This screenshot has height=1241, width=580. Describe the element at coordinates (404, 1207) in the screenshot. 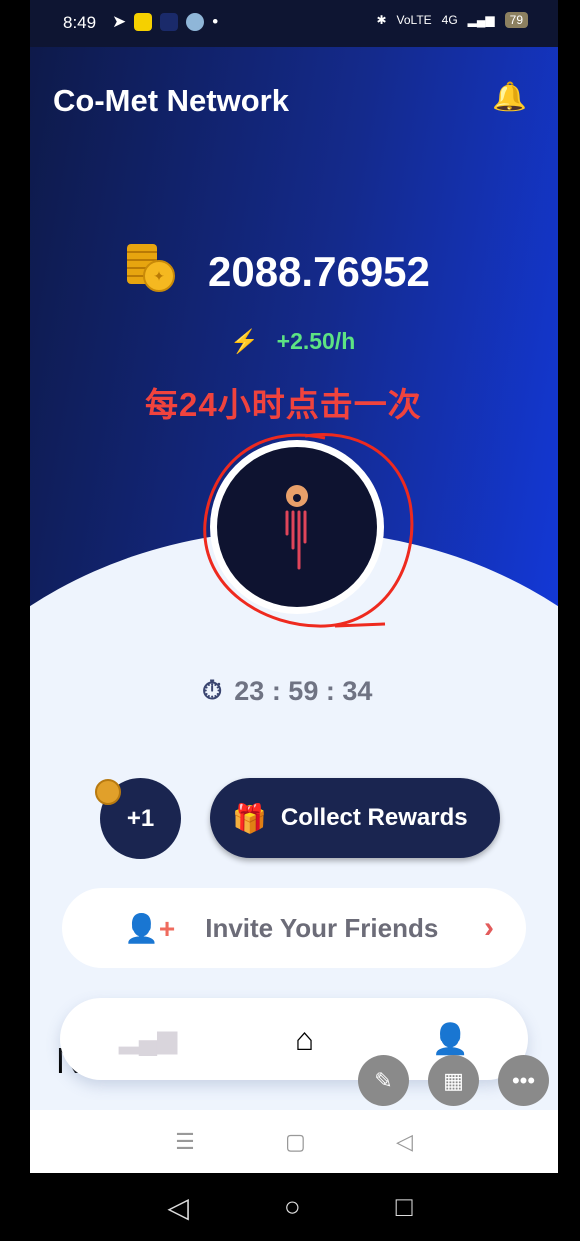

I see `recents-icon: □` at that location.